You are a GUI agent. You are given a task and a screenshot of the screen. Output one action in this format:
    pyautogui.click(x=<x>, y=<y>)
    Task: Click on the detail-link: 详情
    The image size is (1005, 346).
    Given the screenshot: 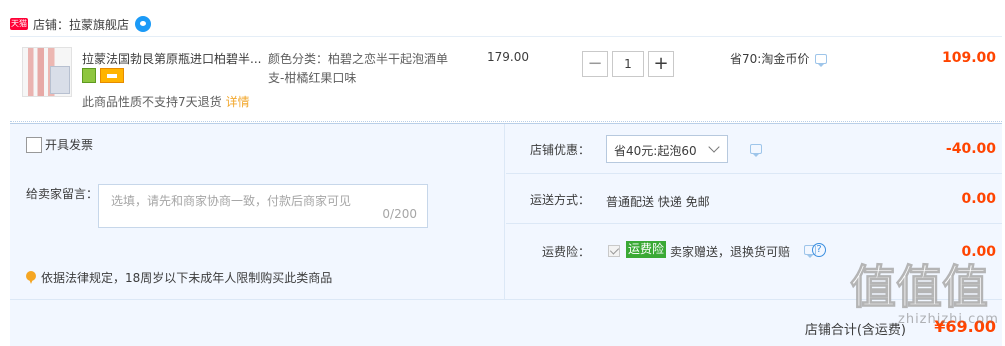 What is the action you would take?
    pyautogui.click(x=238, y=102)
    